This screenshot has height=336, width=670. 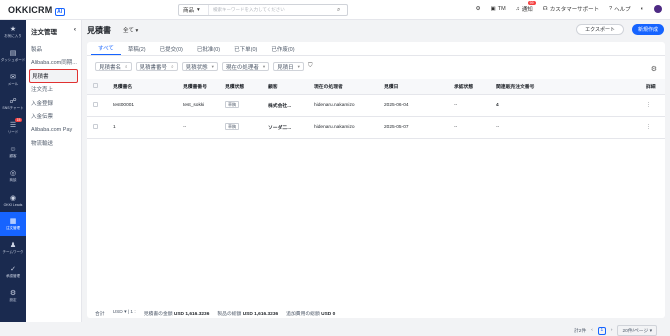 What do you see at coordinates (113, 66) in the screenshot?
I see `filter-quotation-name: 見積書名 ⌕` at bounding box center [113, 66].